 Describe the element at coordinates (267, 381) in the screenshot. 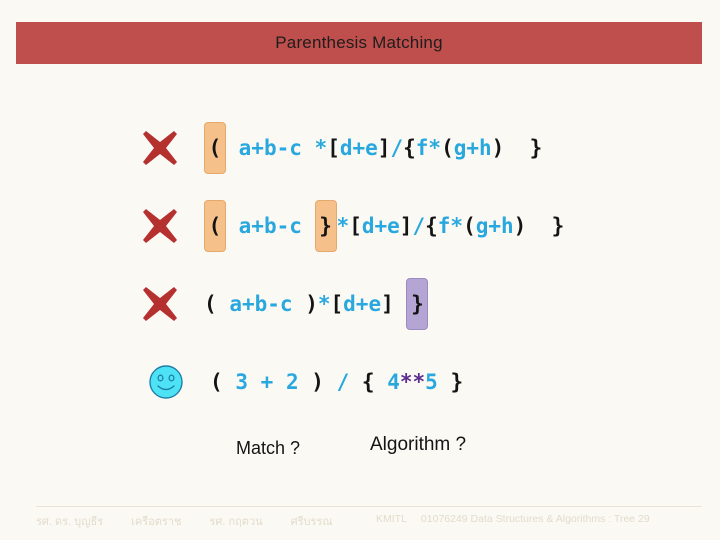

I see `token: +` at that location.